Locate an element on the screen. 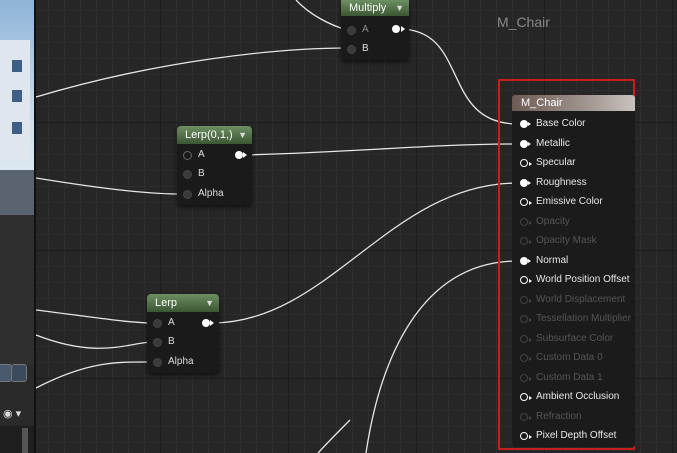 The height and width of the screenshot is (453, 677). pin-label: Custom Data 1 is located at coordinates (569, 377).